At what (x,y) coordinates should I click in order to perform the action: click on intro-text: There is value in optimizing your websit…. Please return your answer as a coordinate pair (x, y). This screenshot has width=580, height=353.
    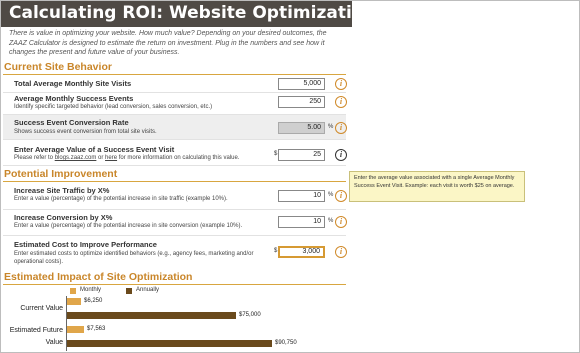
    Looking at the image, I should click on (168, 43).